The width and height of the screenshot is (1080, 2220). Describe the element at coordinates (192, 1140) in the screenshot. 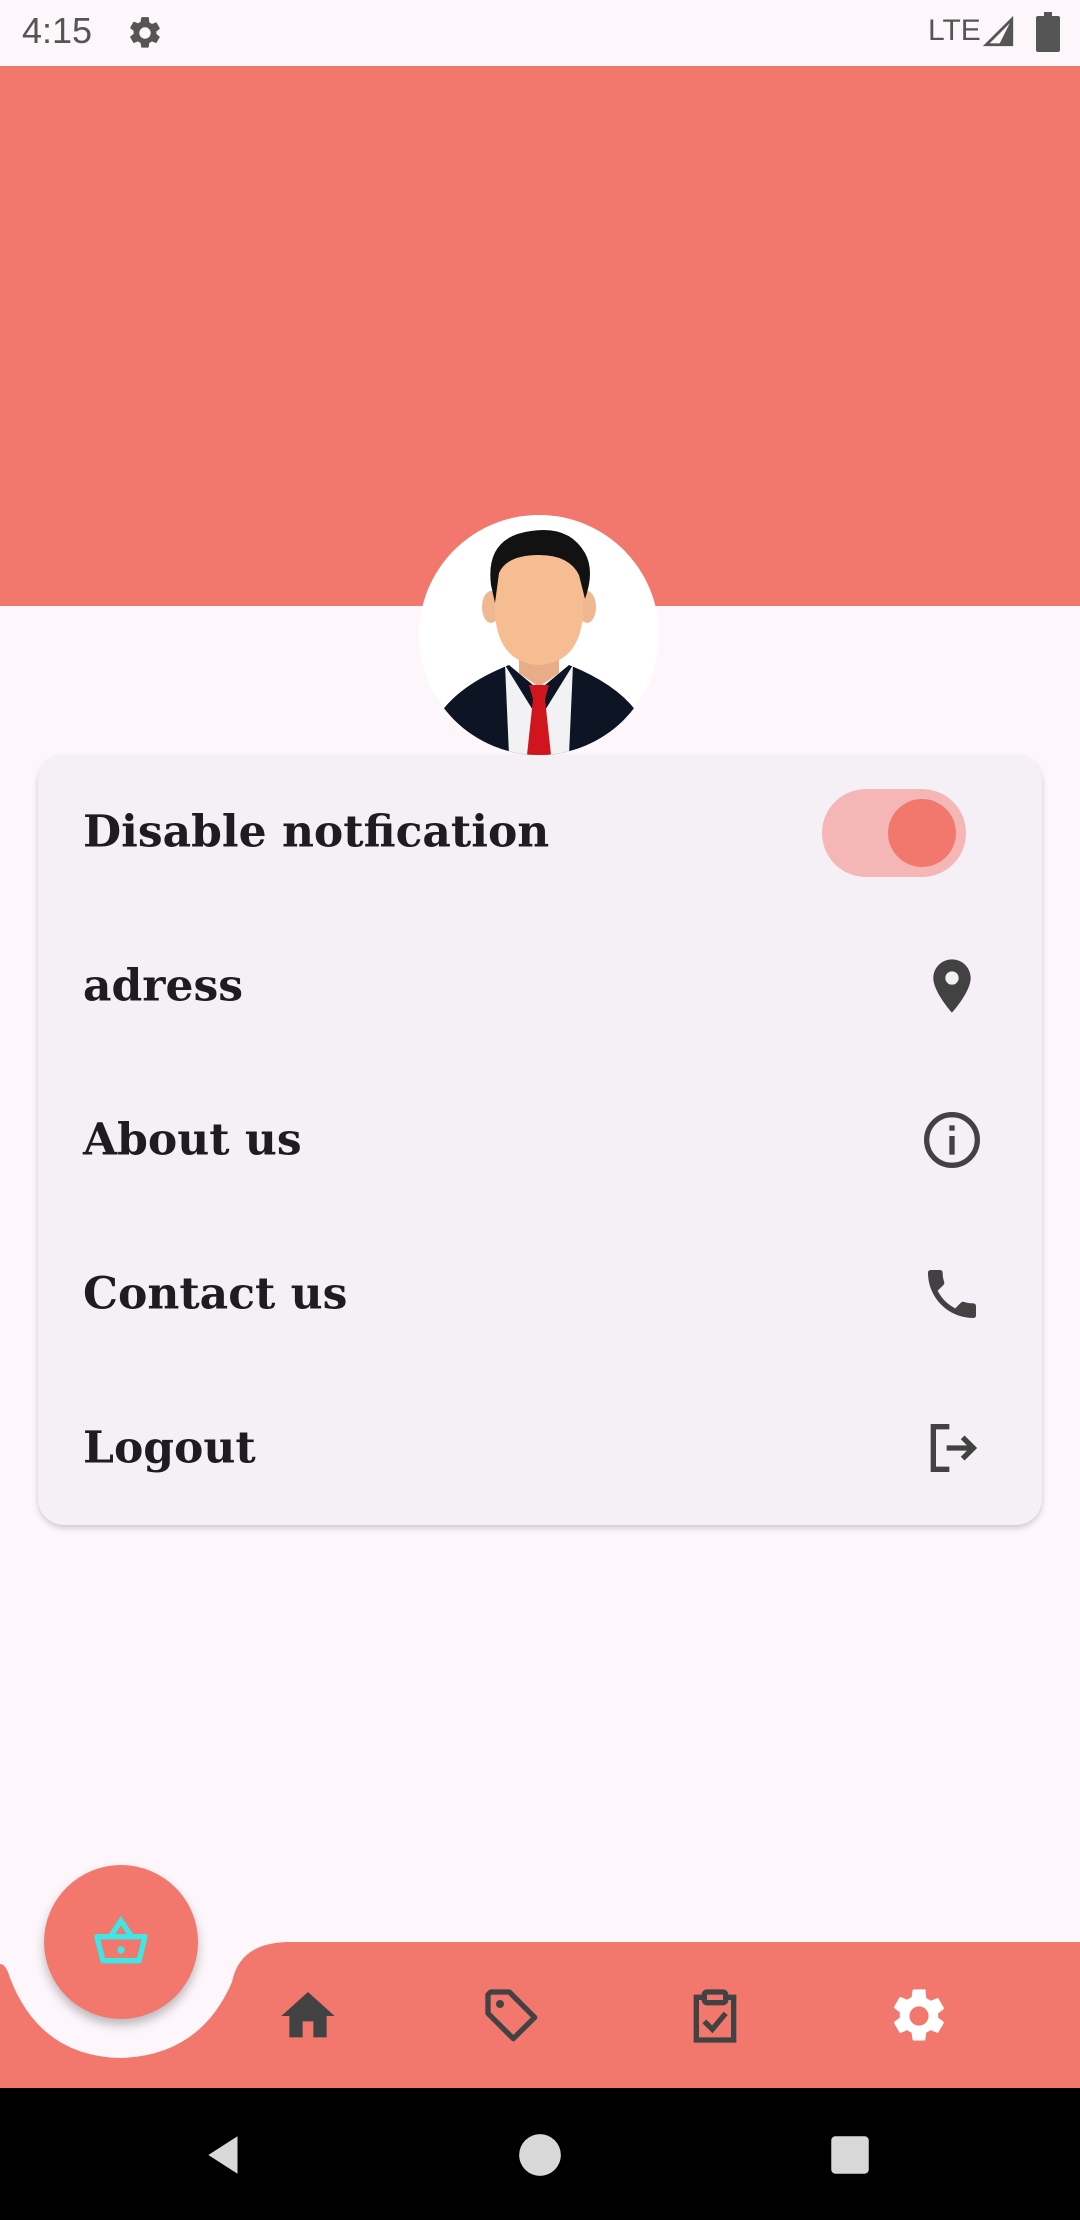

I see `setting-label: About us` at that location.